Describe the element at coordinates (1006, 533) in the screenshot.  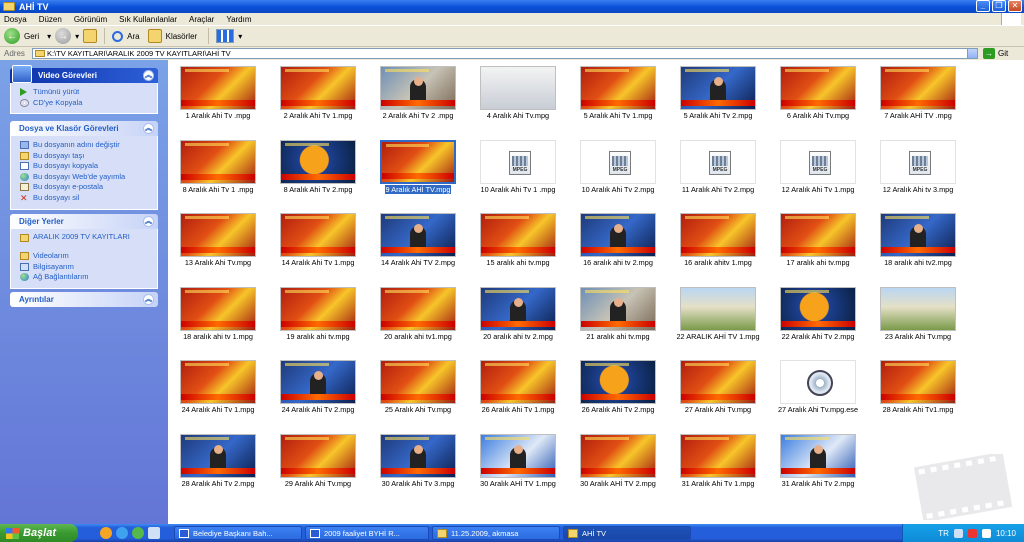
I see `clock: 10:10` at that location.